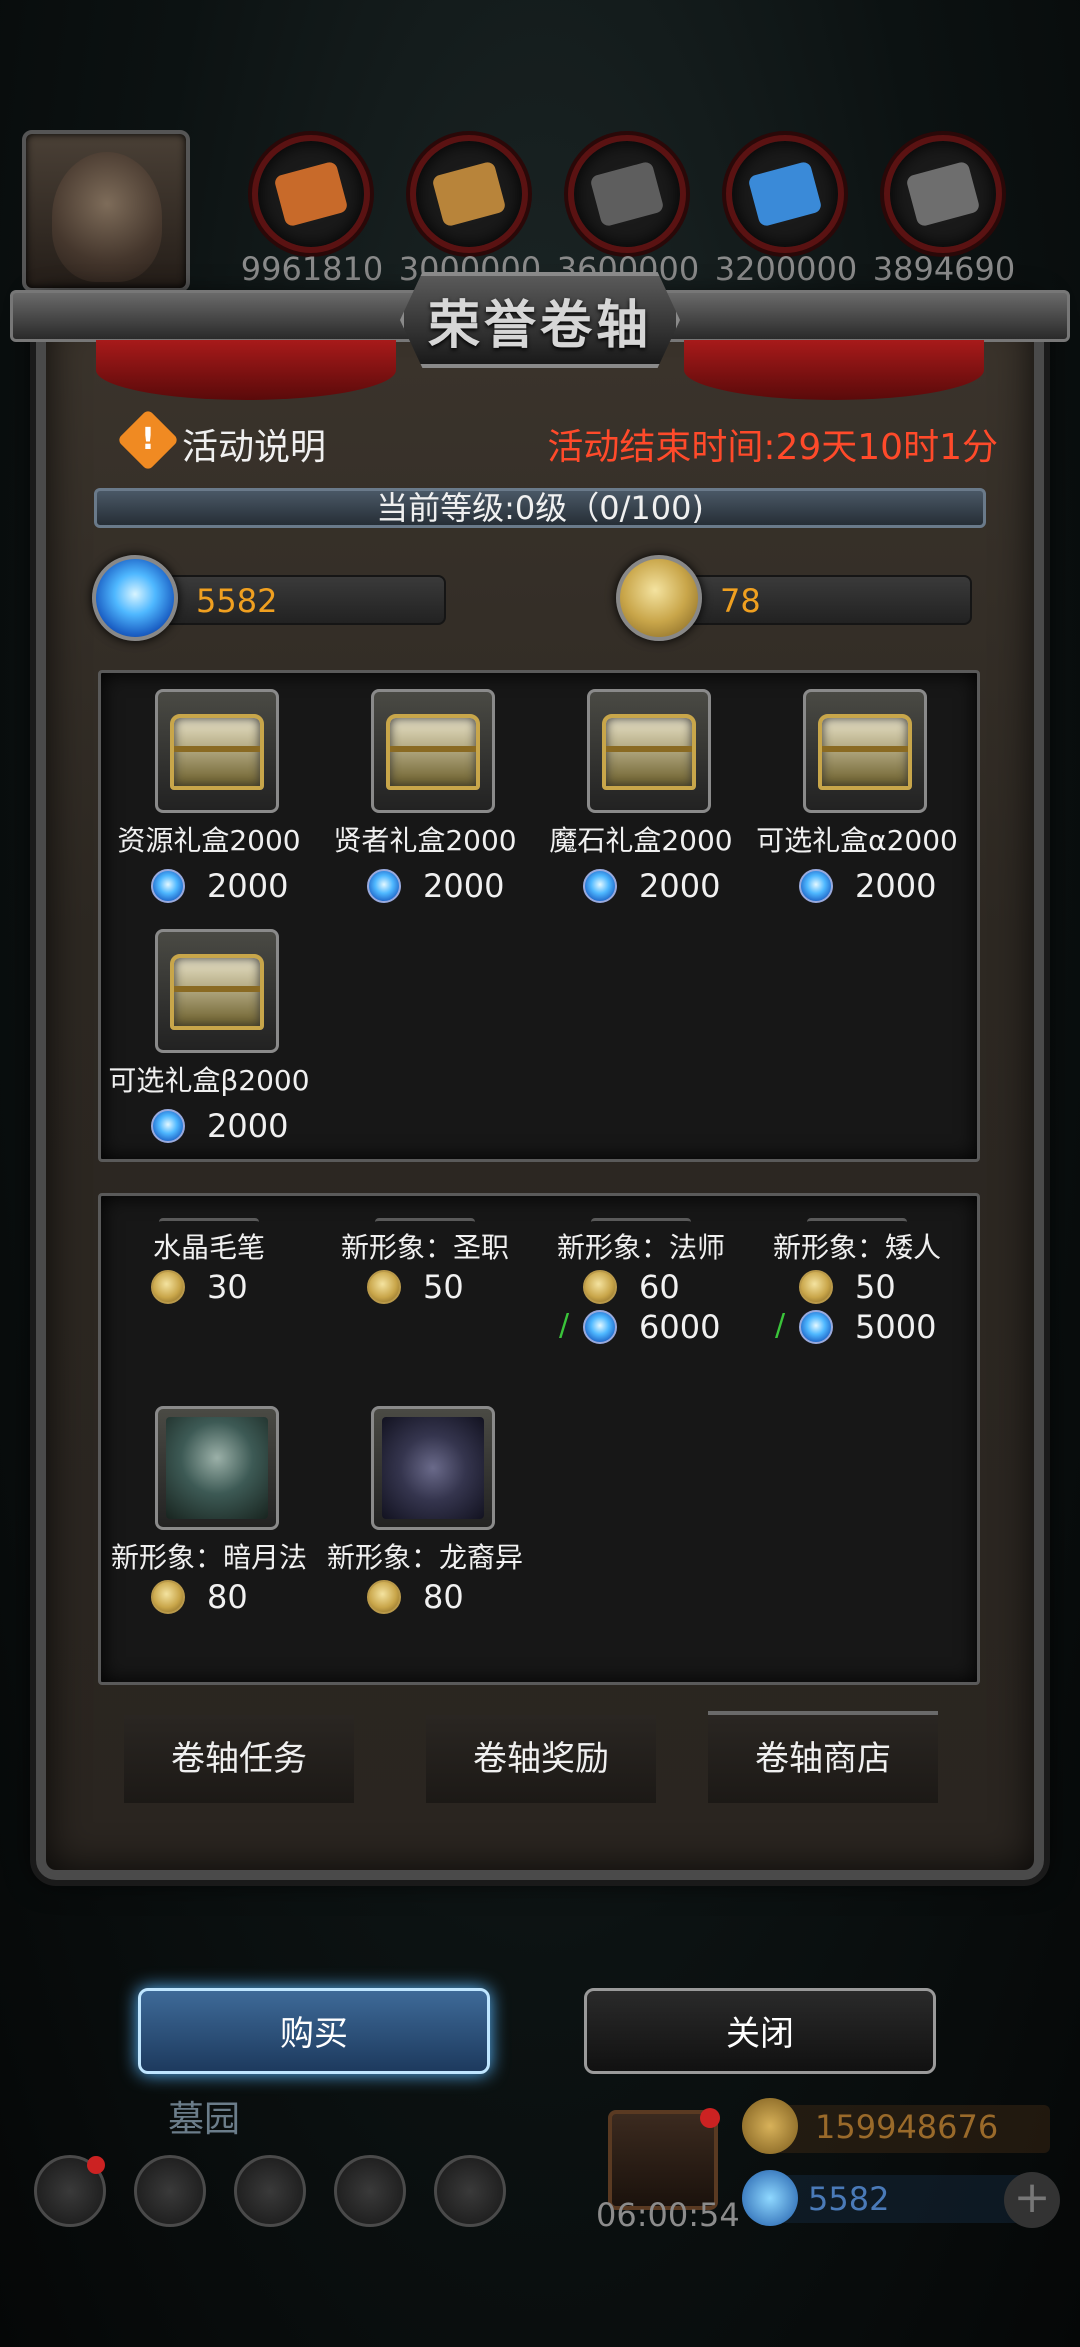 The image size is (1080, 2347). Describe the element at coordinates (254, 444) in the screenshot. I see `event-info-link: 活动说明` at that location.